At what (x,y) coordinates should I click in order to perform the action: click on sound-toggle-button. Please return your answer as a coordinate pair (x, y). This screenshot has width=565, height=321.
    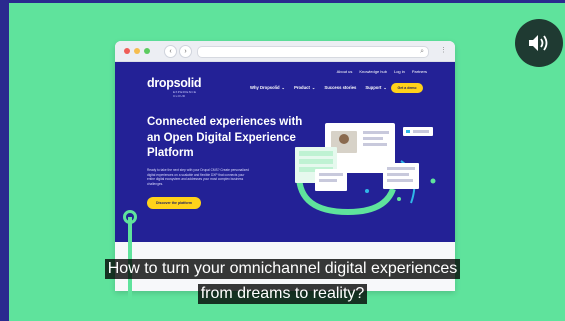
    Looking at the image, I should click on (539, 43).